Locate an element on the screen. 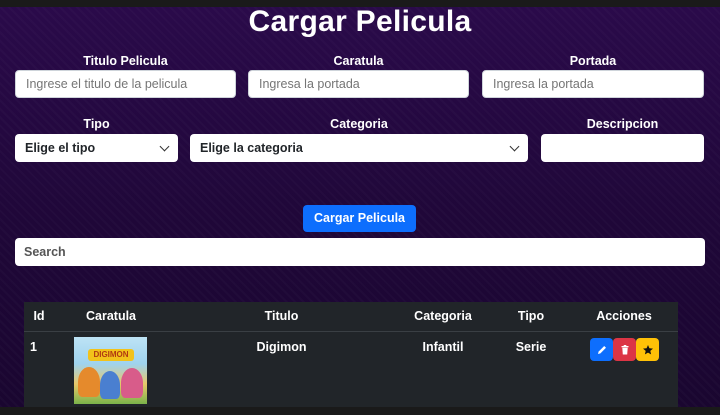 This screenshot has width=720, height=415. trash-icon is located at coordinates (624, 349).